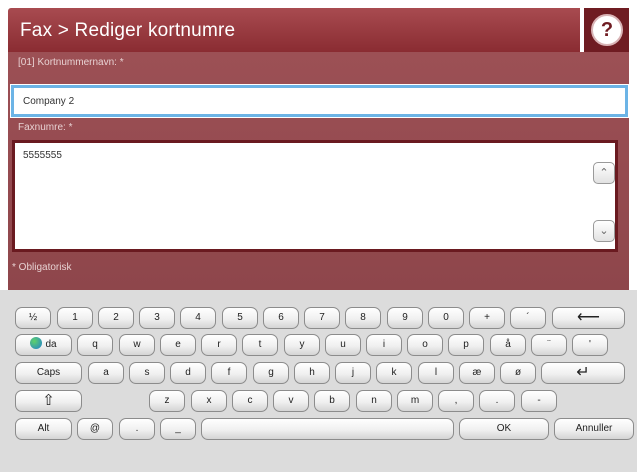 The height and width of the screenshot is (472, 637). I want to click on enter-key: ↵, so click(583, 373).